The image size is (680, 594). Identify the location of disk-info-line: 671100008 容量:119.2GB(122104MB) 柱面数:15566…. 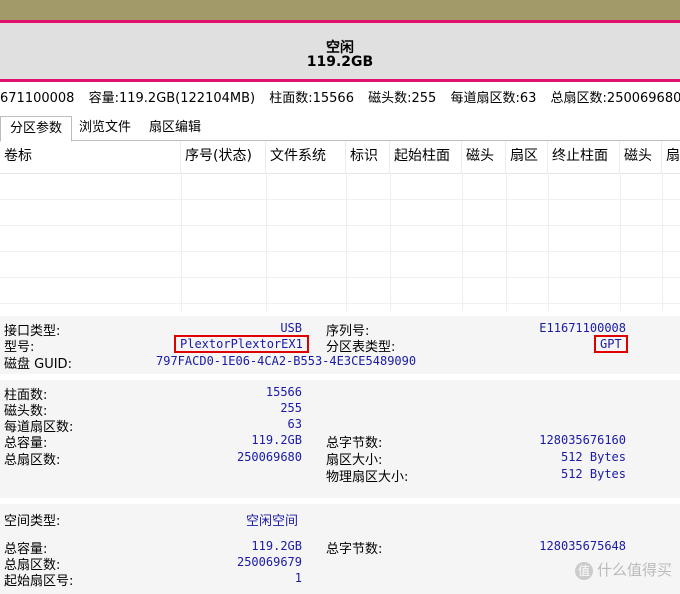
(340, 99).